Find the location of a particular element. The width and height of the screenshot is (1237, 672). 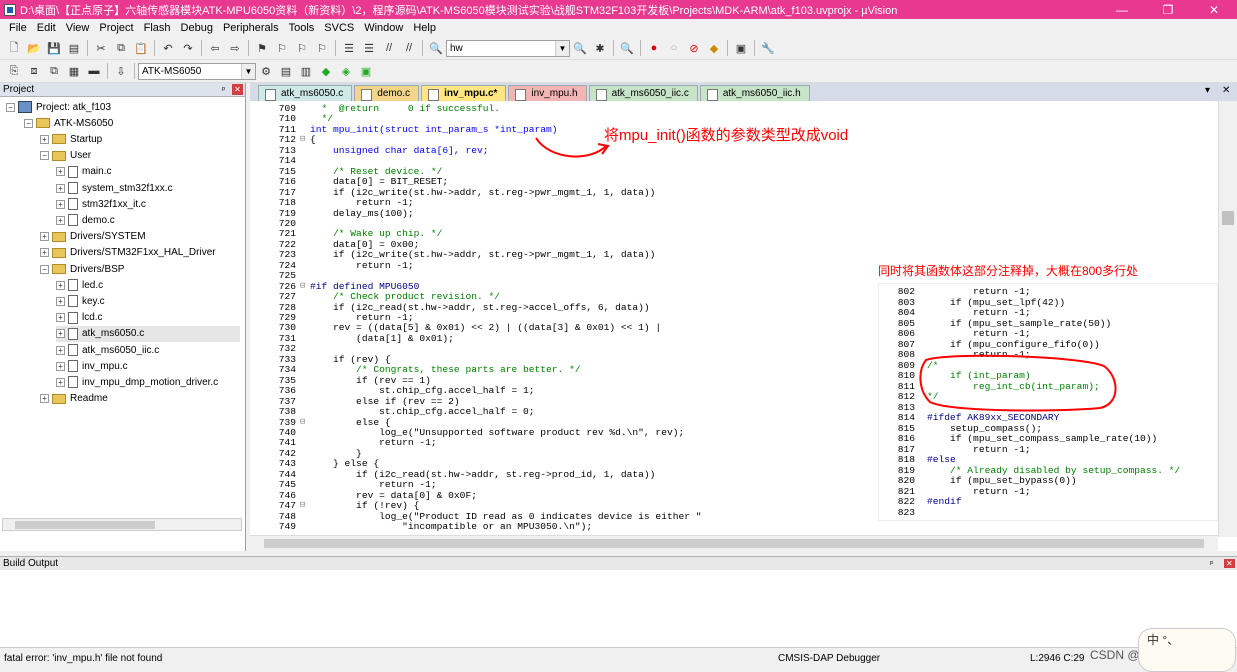

find-in-files-icon: 🔍 is located at coordinates (436, 48).